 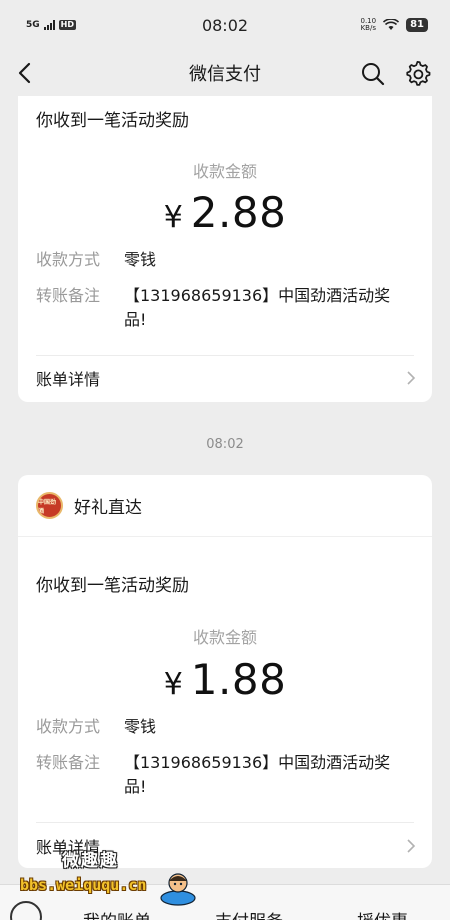 What do you see at coordinates (226, 378) in the screenshot?
I see `bill-detail-link: 账单详情` at bounding box center [226, 378].